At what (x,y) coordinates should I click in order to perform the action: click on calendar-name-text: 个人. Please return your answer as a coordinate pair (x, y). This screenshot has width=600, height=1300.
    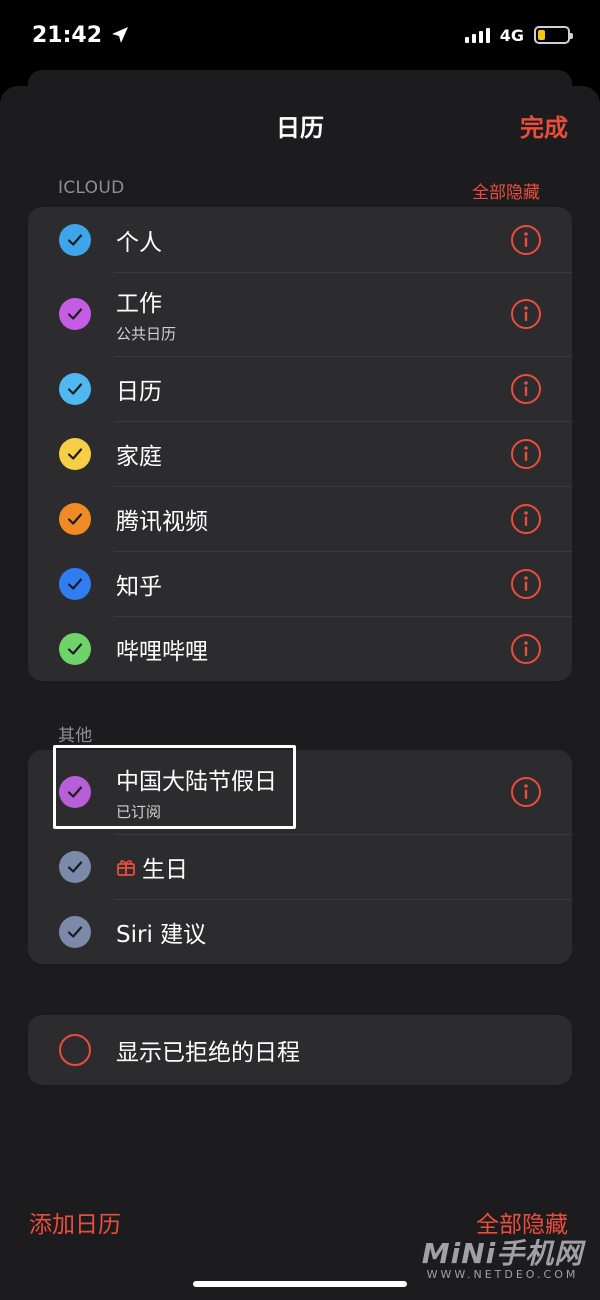
    Looking at the image, I should click on (139, 242).